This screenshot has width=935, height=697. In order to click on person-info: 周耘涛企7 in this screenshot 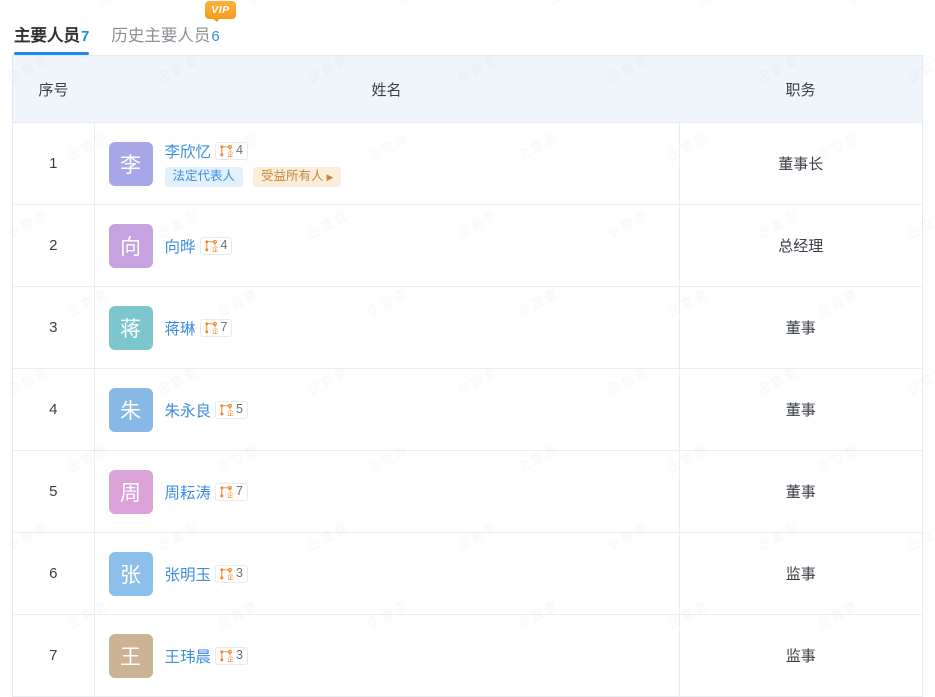, I will do `click(206, 492)`.